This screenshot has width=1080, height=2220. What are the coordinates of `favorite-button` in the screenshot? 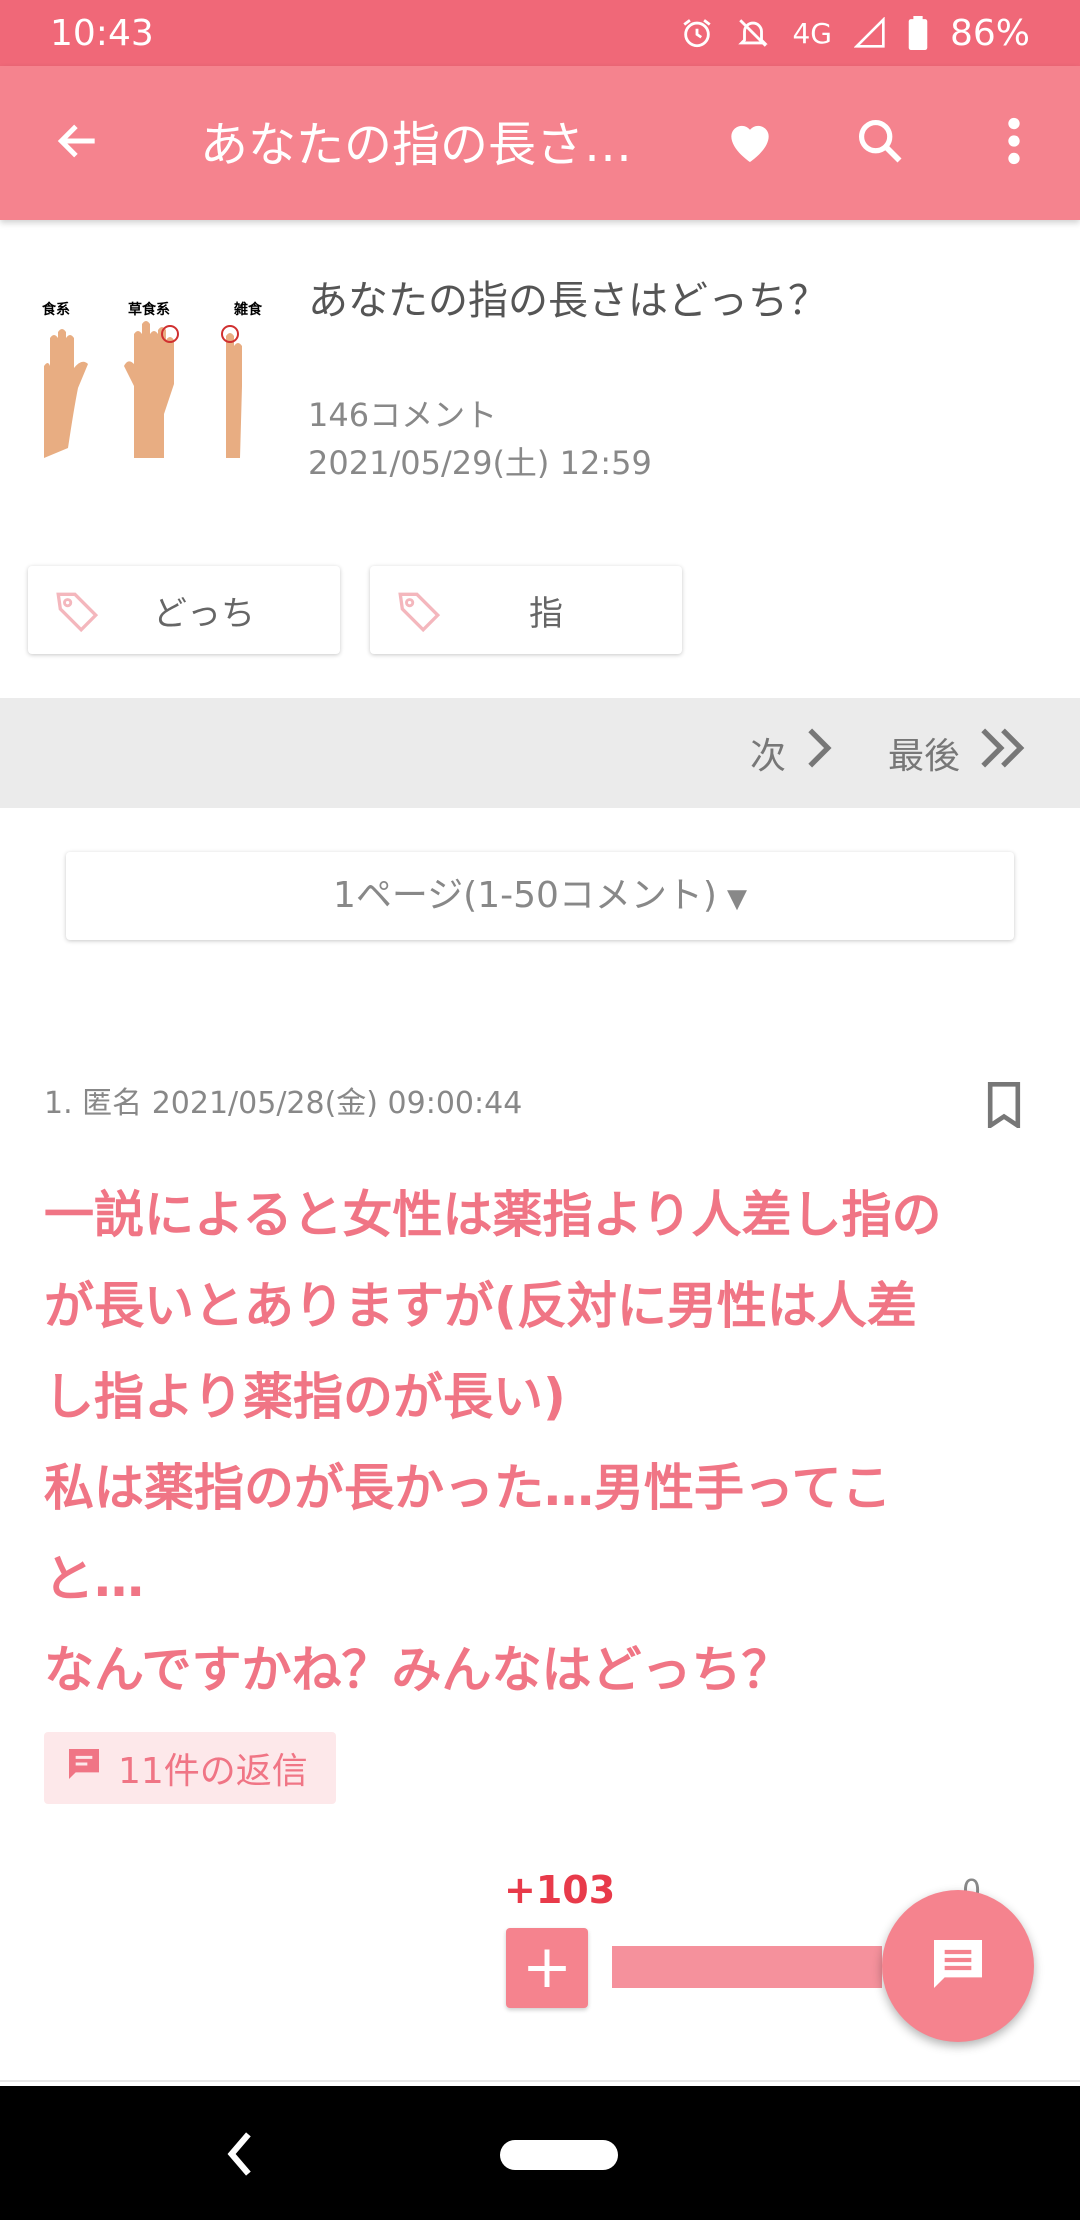 It's located at (750, 143).